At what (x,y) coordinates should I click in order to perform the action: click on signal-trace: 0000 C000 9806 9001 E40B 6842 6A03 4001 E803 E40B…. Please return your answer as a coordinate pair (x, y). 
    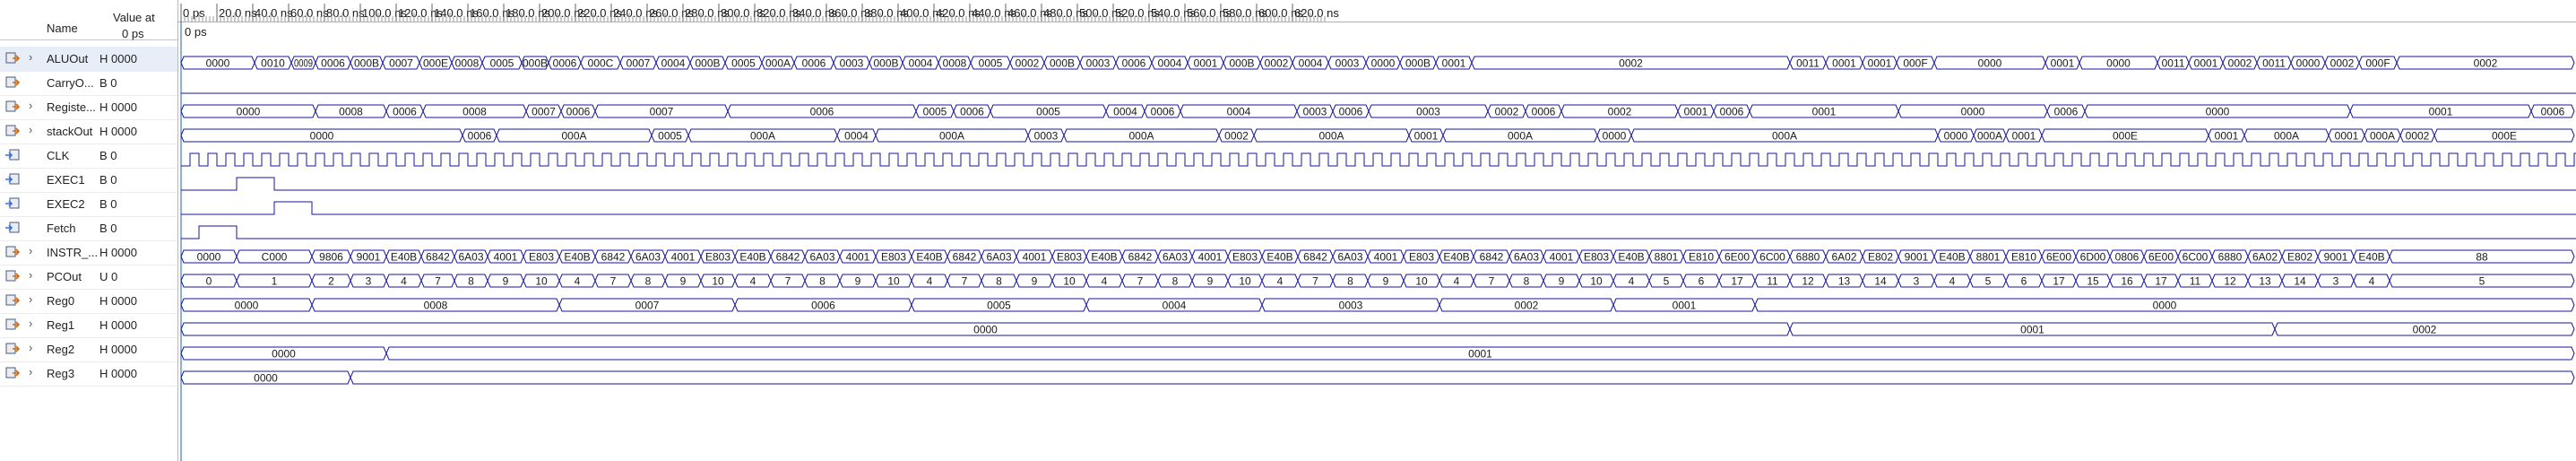
    Looking at the image, I should click on (1377, 256).